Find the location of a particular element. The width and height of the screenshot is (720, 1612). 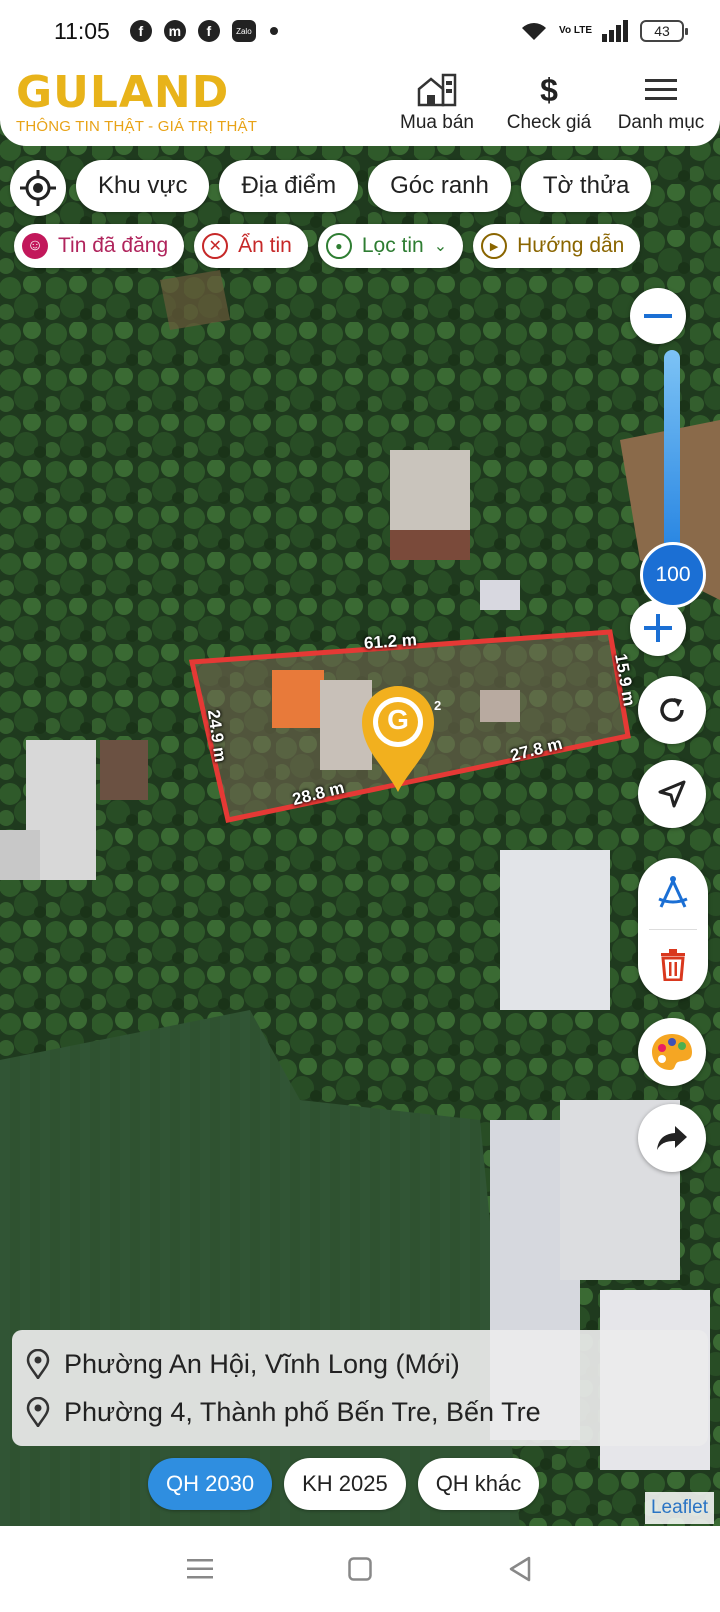

locate-me-button is located at coordinates (38, 188).